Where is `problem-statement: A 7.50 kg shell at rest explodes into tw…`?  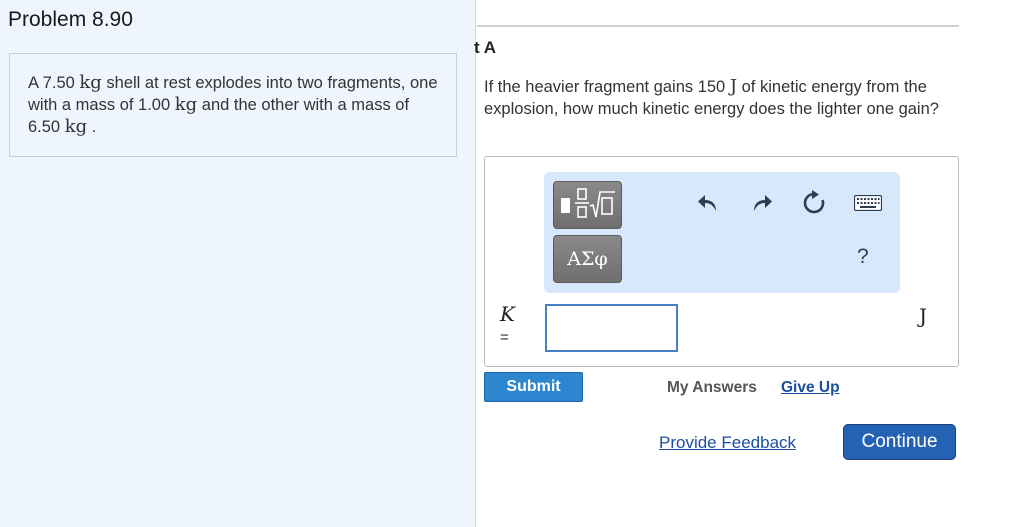 problem-statement: A 7.50 kg shell at rest explodes into tw… is located at coordinates (233, 105).